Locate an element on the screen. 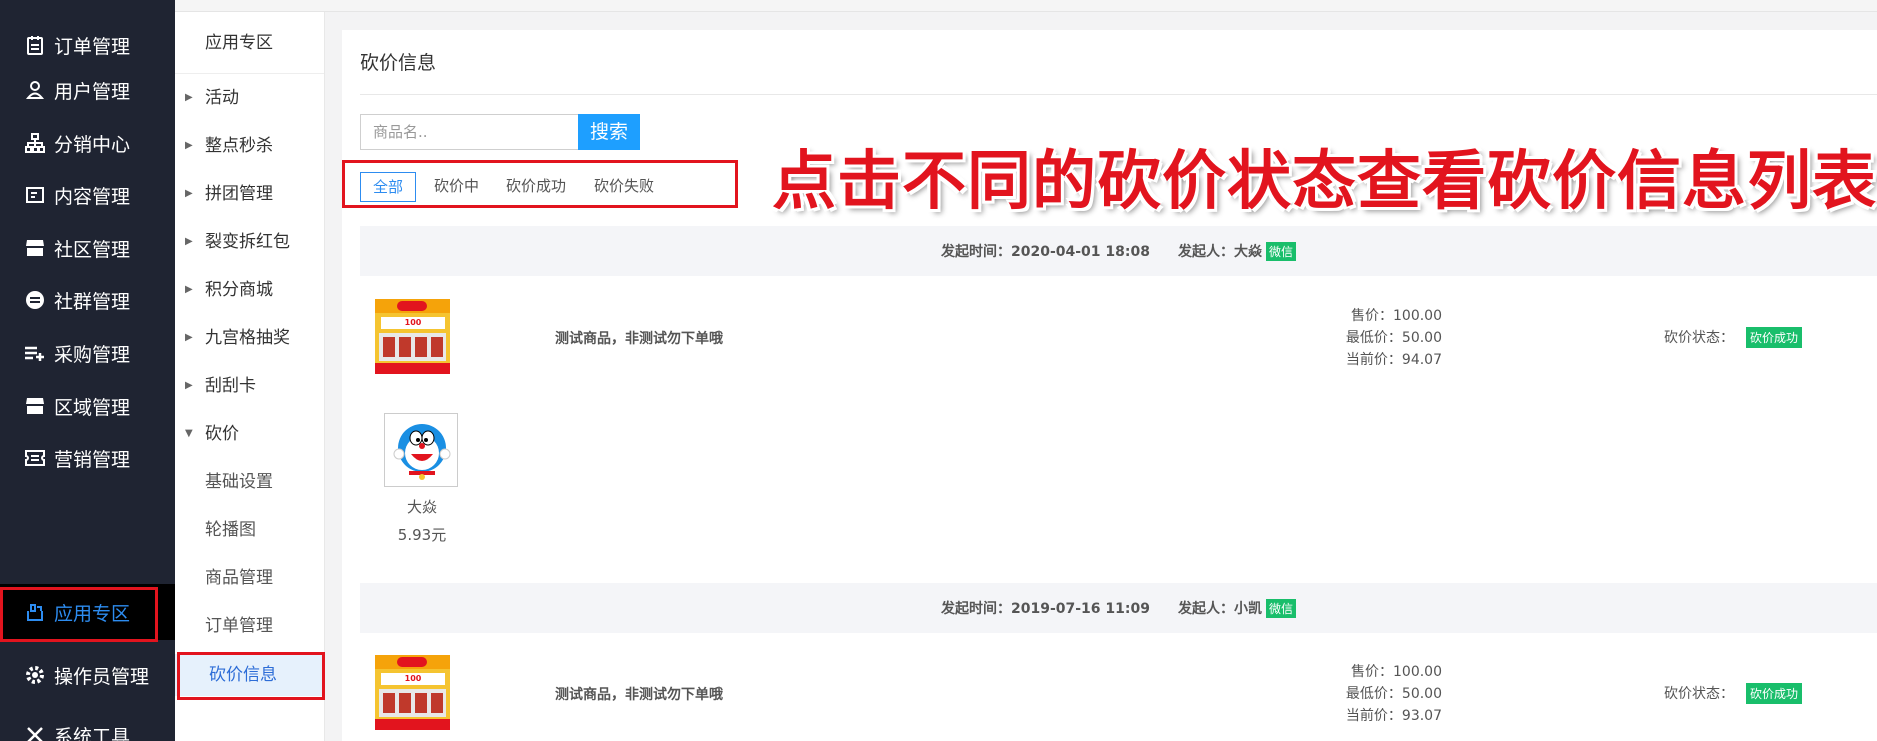  list-add-icon is located at coordinates (35, 353).